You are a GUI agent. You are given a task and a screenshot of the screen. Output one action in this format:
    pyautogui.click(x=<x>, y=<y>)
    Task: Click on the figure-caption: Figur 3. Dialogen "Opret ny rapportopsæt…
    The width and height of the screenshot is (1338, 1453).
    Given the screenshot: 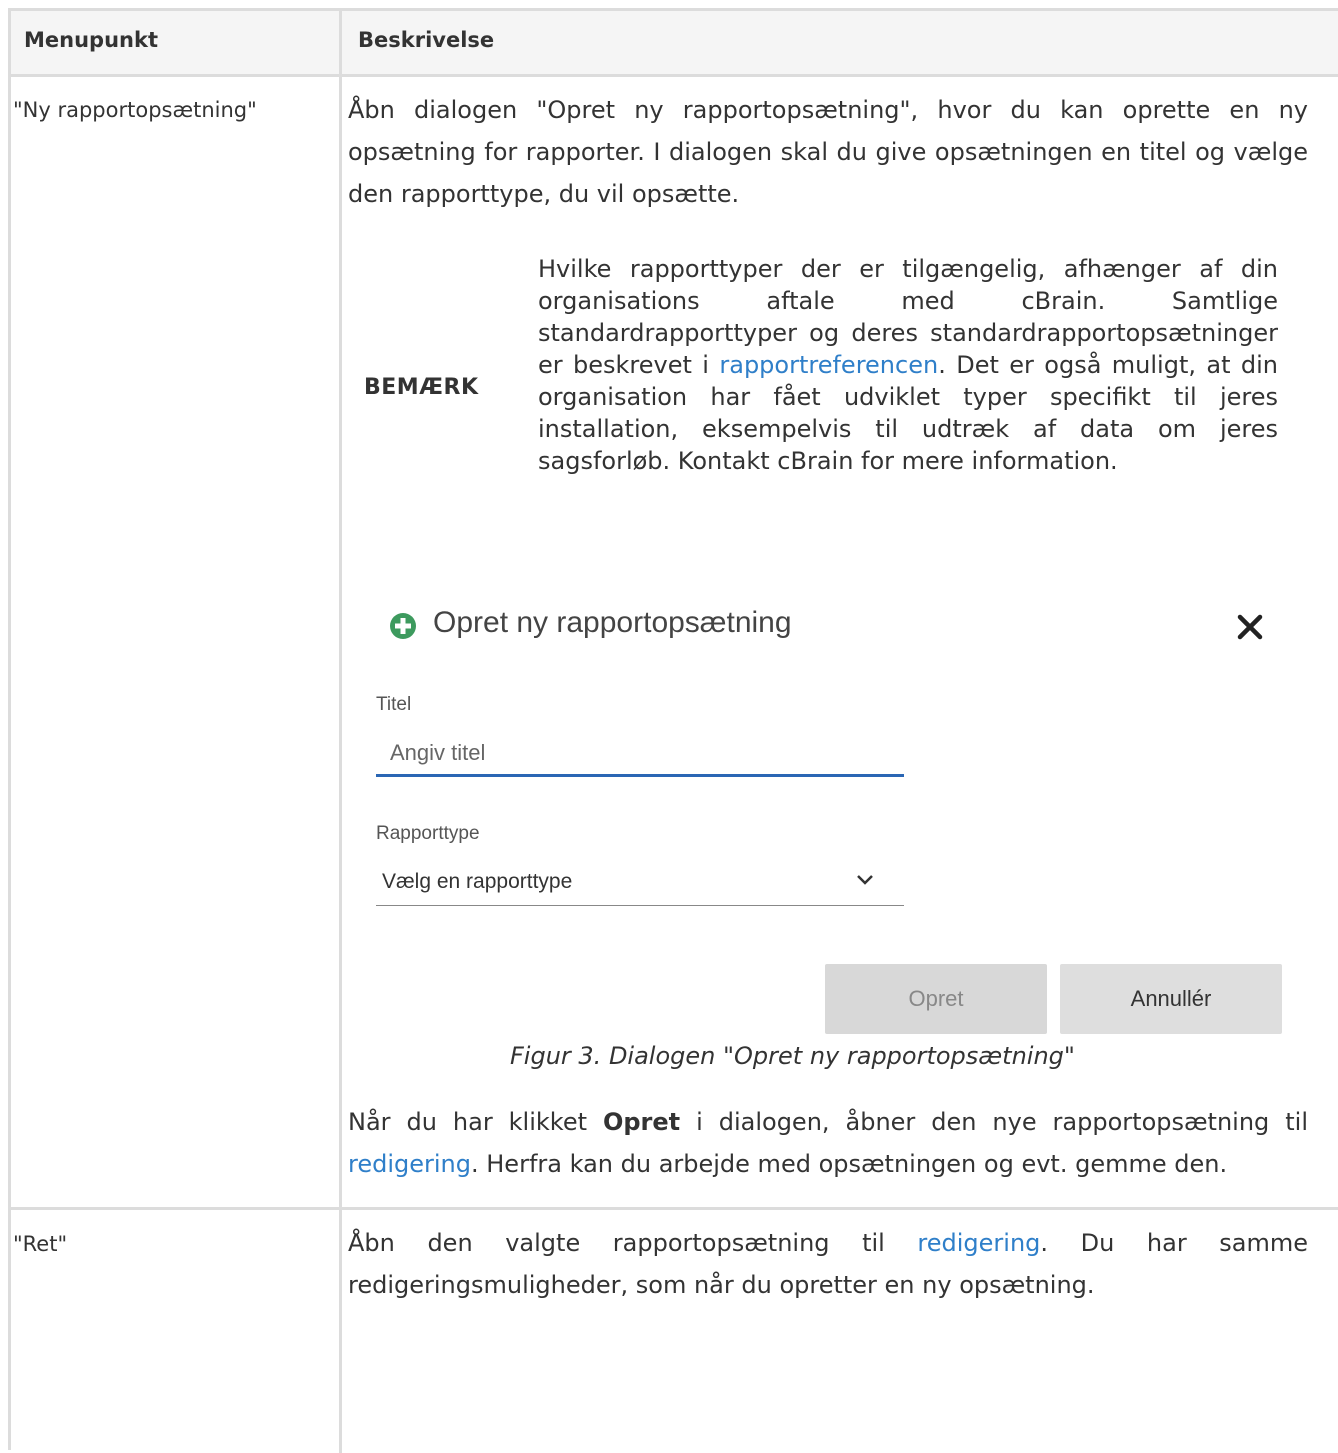 What is the action you would take?
    pyautogui.click(x=792, y=1056)
    